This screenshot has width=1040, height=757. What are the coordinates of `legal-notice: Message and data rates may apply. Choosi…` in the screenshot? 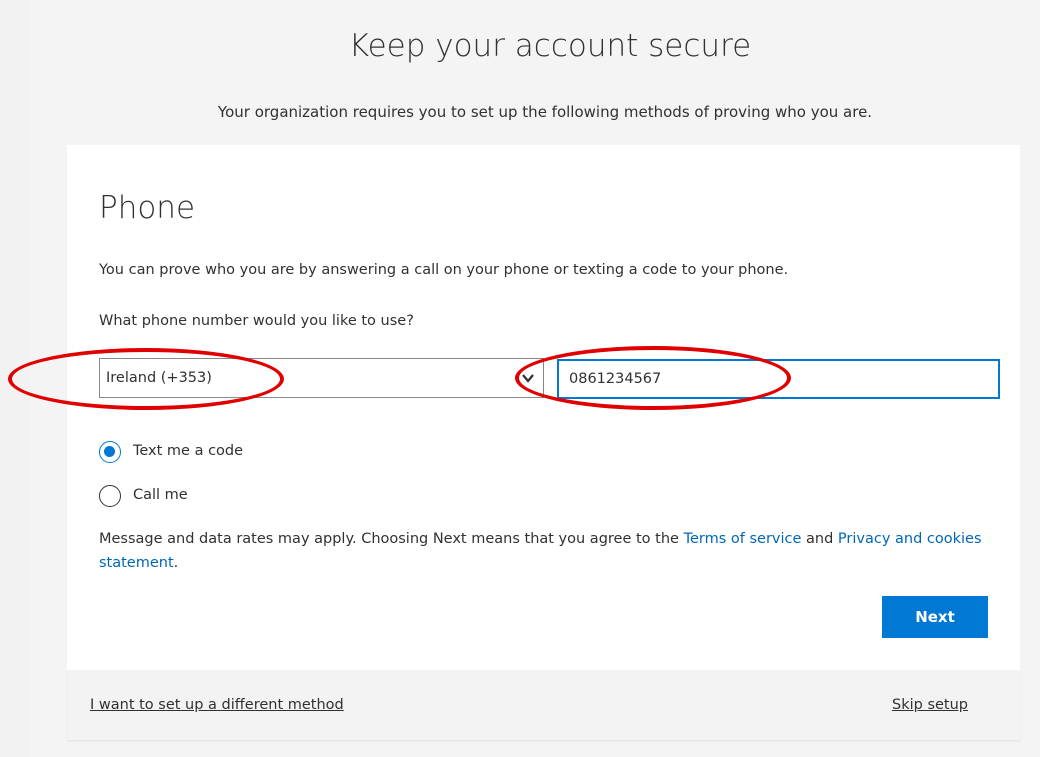 It's located at (546, 551).